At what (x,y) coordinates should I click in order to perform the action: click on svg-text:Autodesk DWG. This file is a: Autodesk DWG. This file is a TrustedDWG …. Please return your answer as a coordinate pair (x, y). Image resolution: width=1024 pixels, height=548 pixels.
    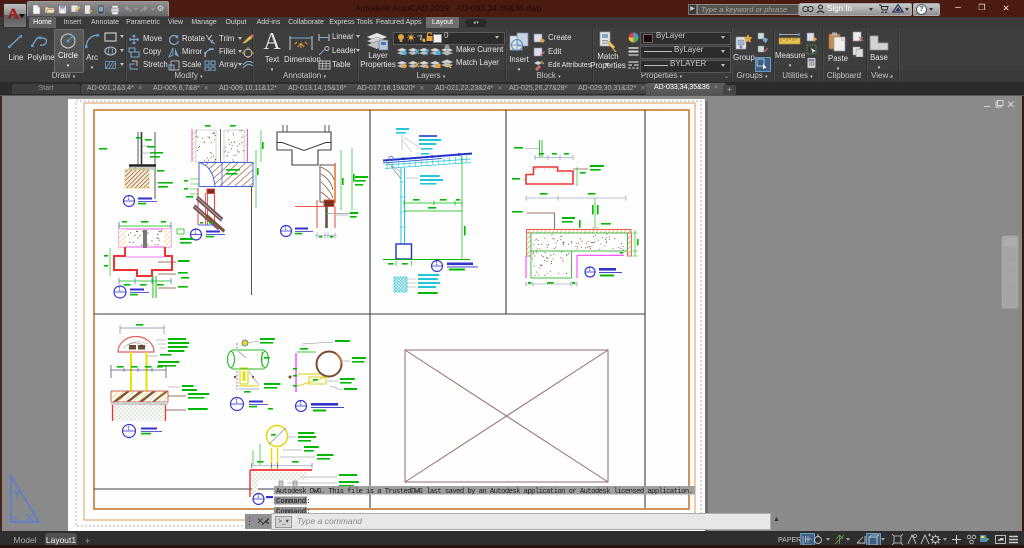
    Looking at the image, I should click on (484, 492).